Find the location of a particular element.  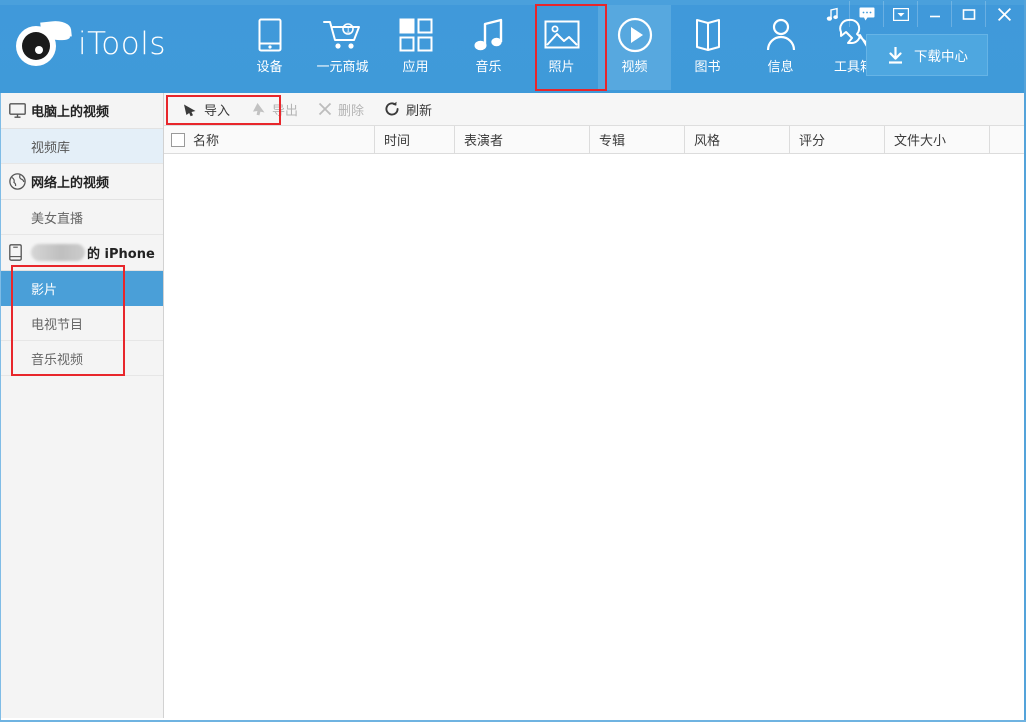

download-center-button: 下载中心 is located at coordinates (927, 55).